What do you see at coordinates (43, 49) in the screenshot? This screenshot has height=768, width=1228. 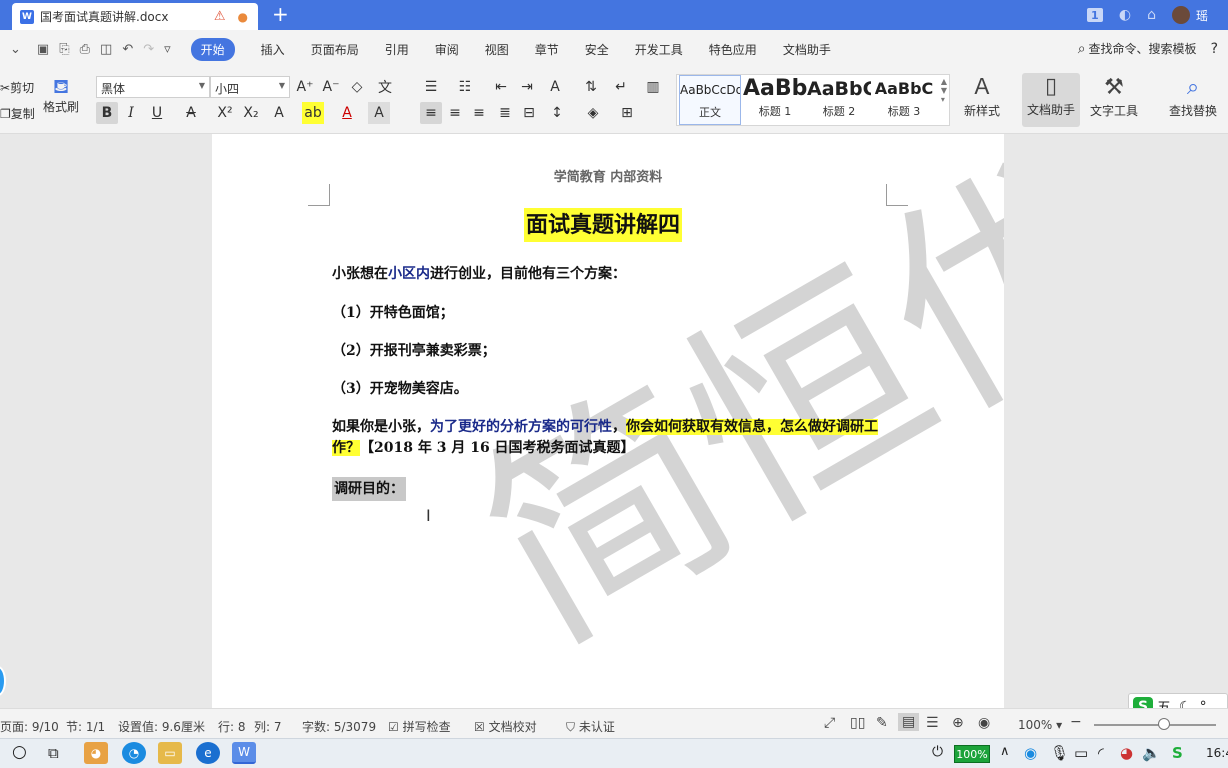 I see `save-icon: ▣` at bounding box center [43, 49].